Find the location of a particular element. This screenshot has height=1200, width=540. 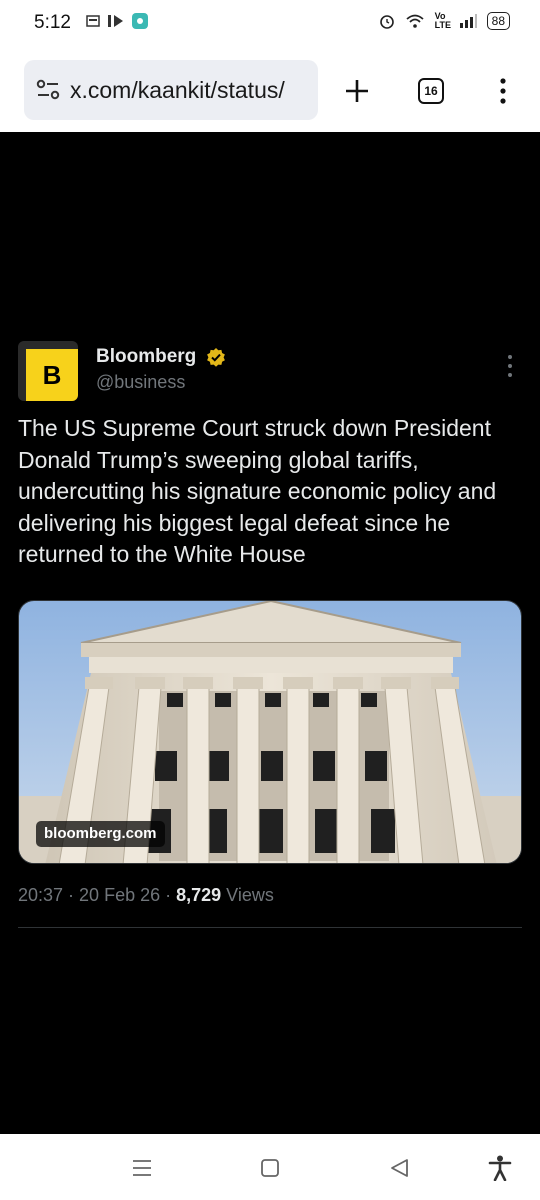

browser-toolbar: x.com/kaankit/status/ 16 is located at coordinates (270, 89).